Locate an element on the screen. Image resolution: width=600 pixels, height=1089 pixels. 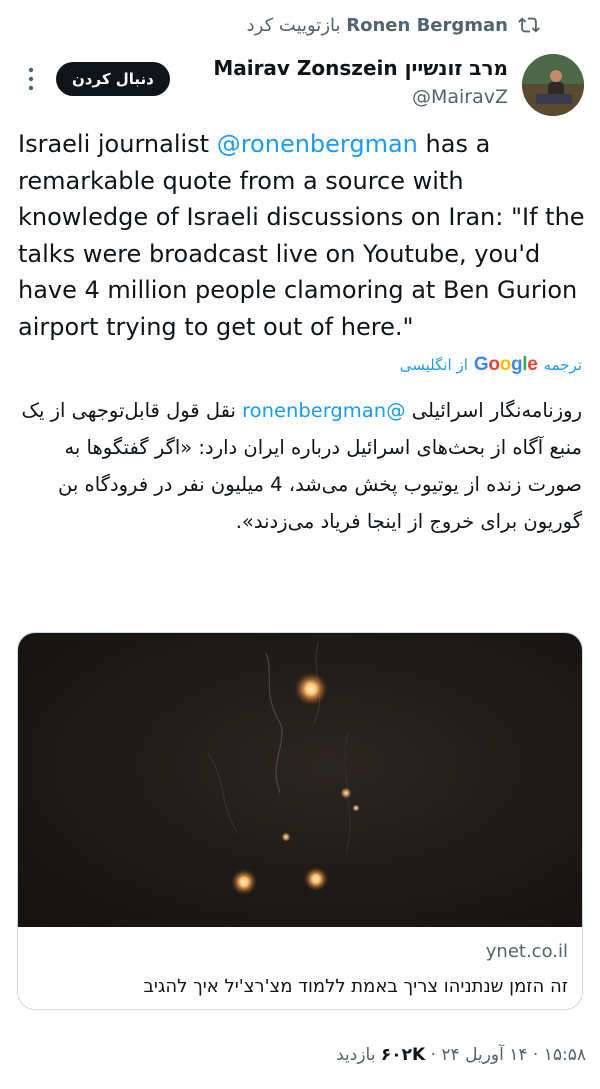
night-sky-interceptions-image is located at coordinates (283, 769).